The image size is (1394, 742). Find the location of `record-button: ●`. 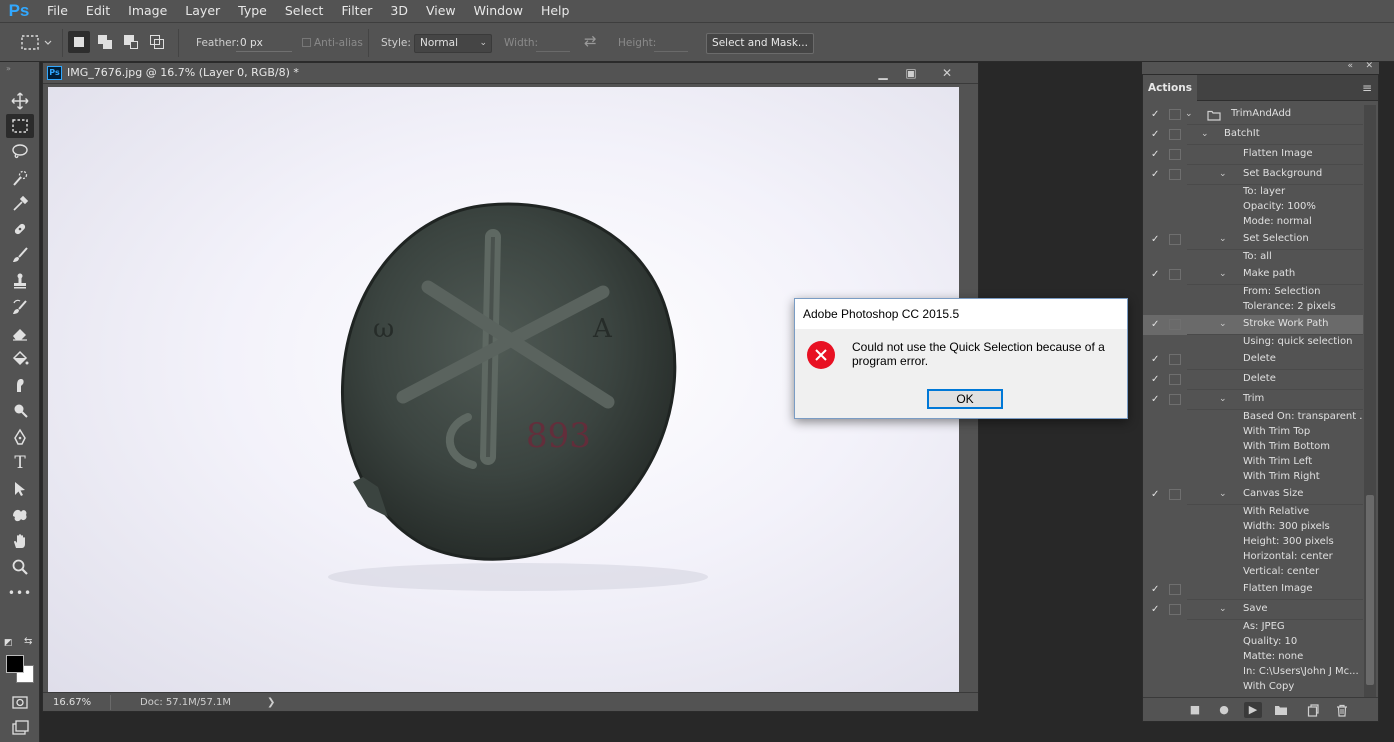

record-button: ● is located at coordinates (1224, 710).